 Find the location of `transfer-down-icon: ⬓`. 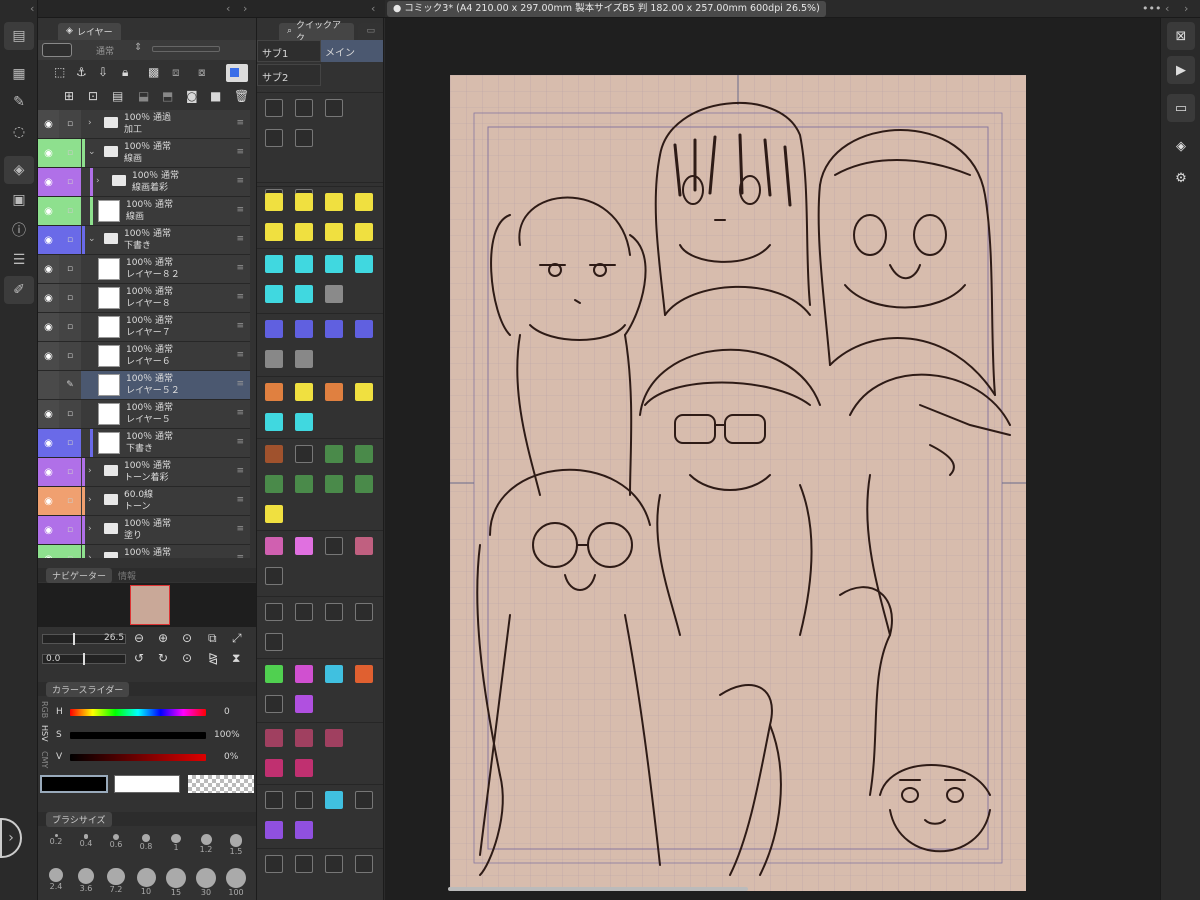

transfer-down-icon: ⬓ is located at coordinates (143, 96).